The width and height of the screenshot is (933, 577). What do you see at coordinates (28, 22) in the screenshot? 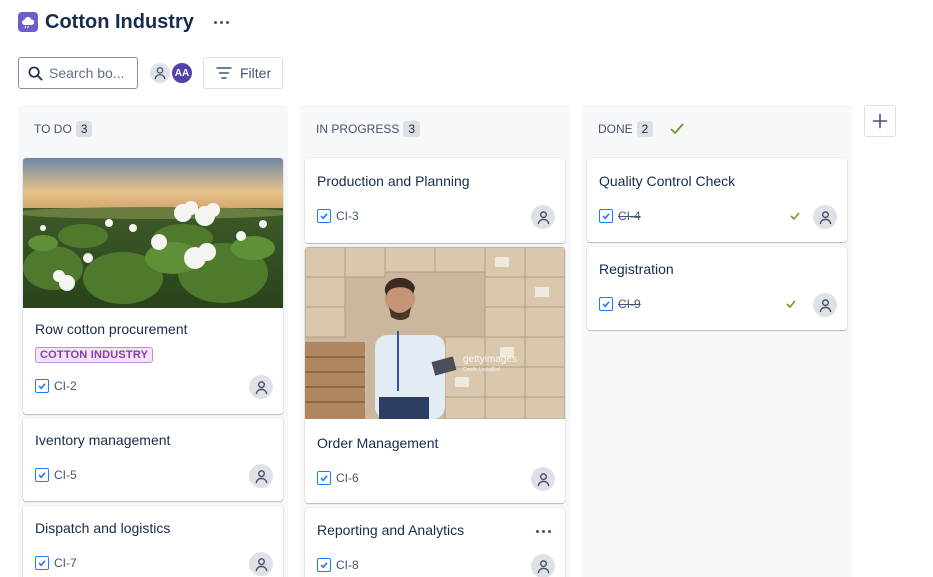
I see `cloud-icon` at bounding box center [28, 22].